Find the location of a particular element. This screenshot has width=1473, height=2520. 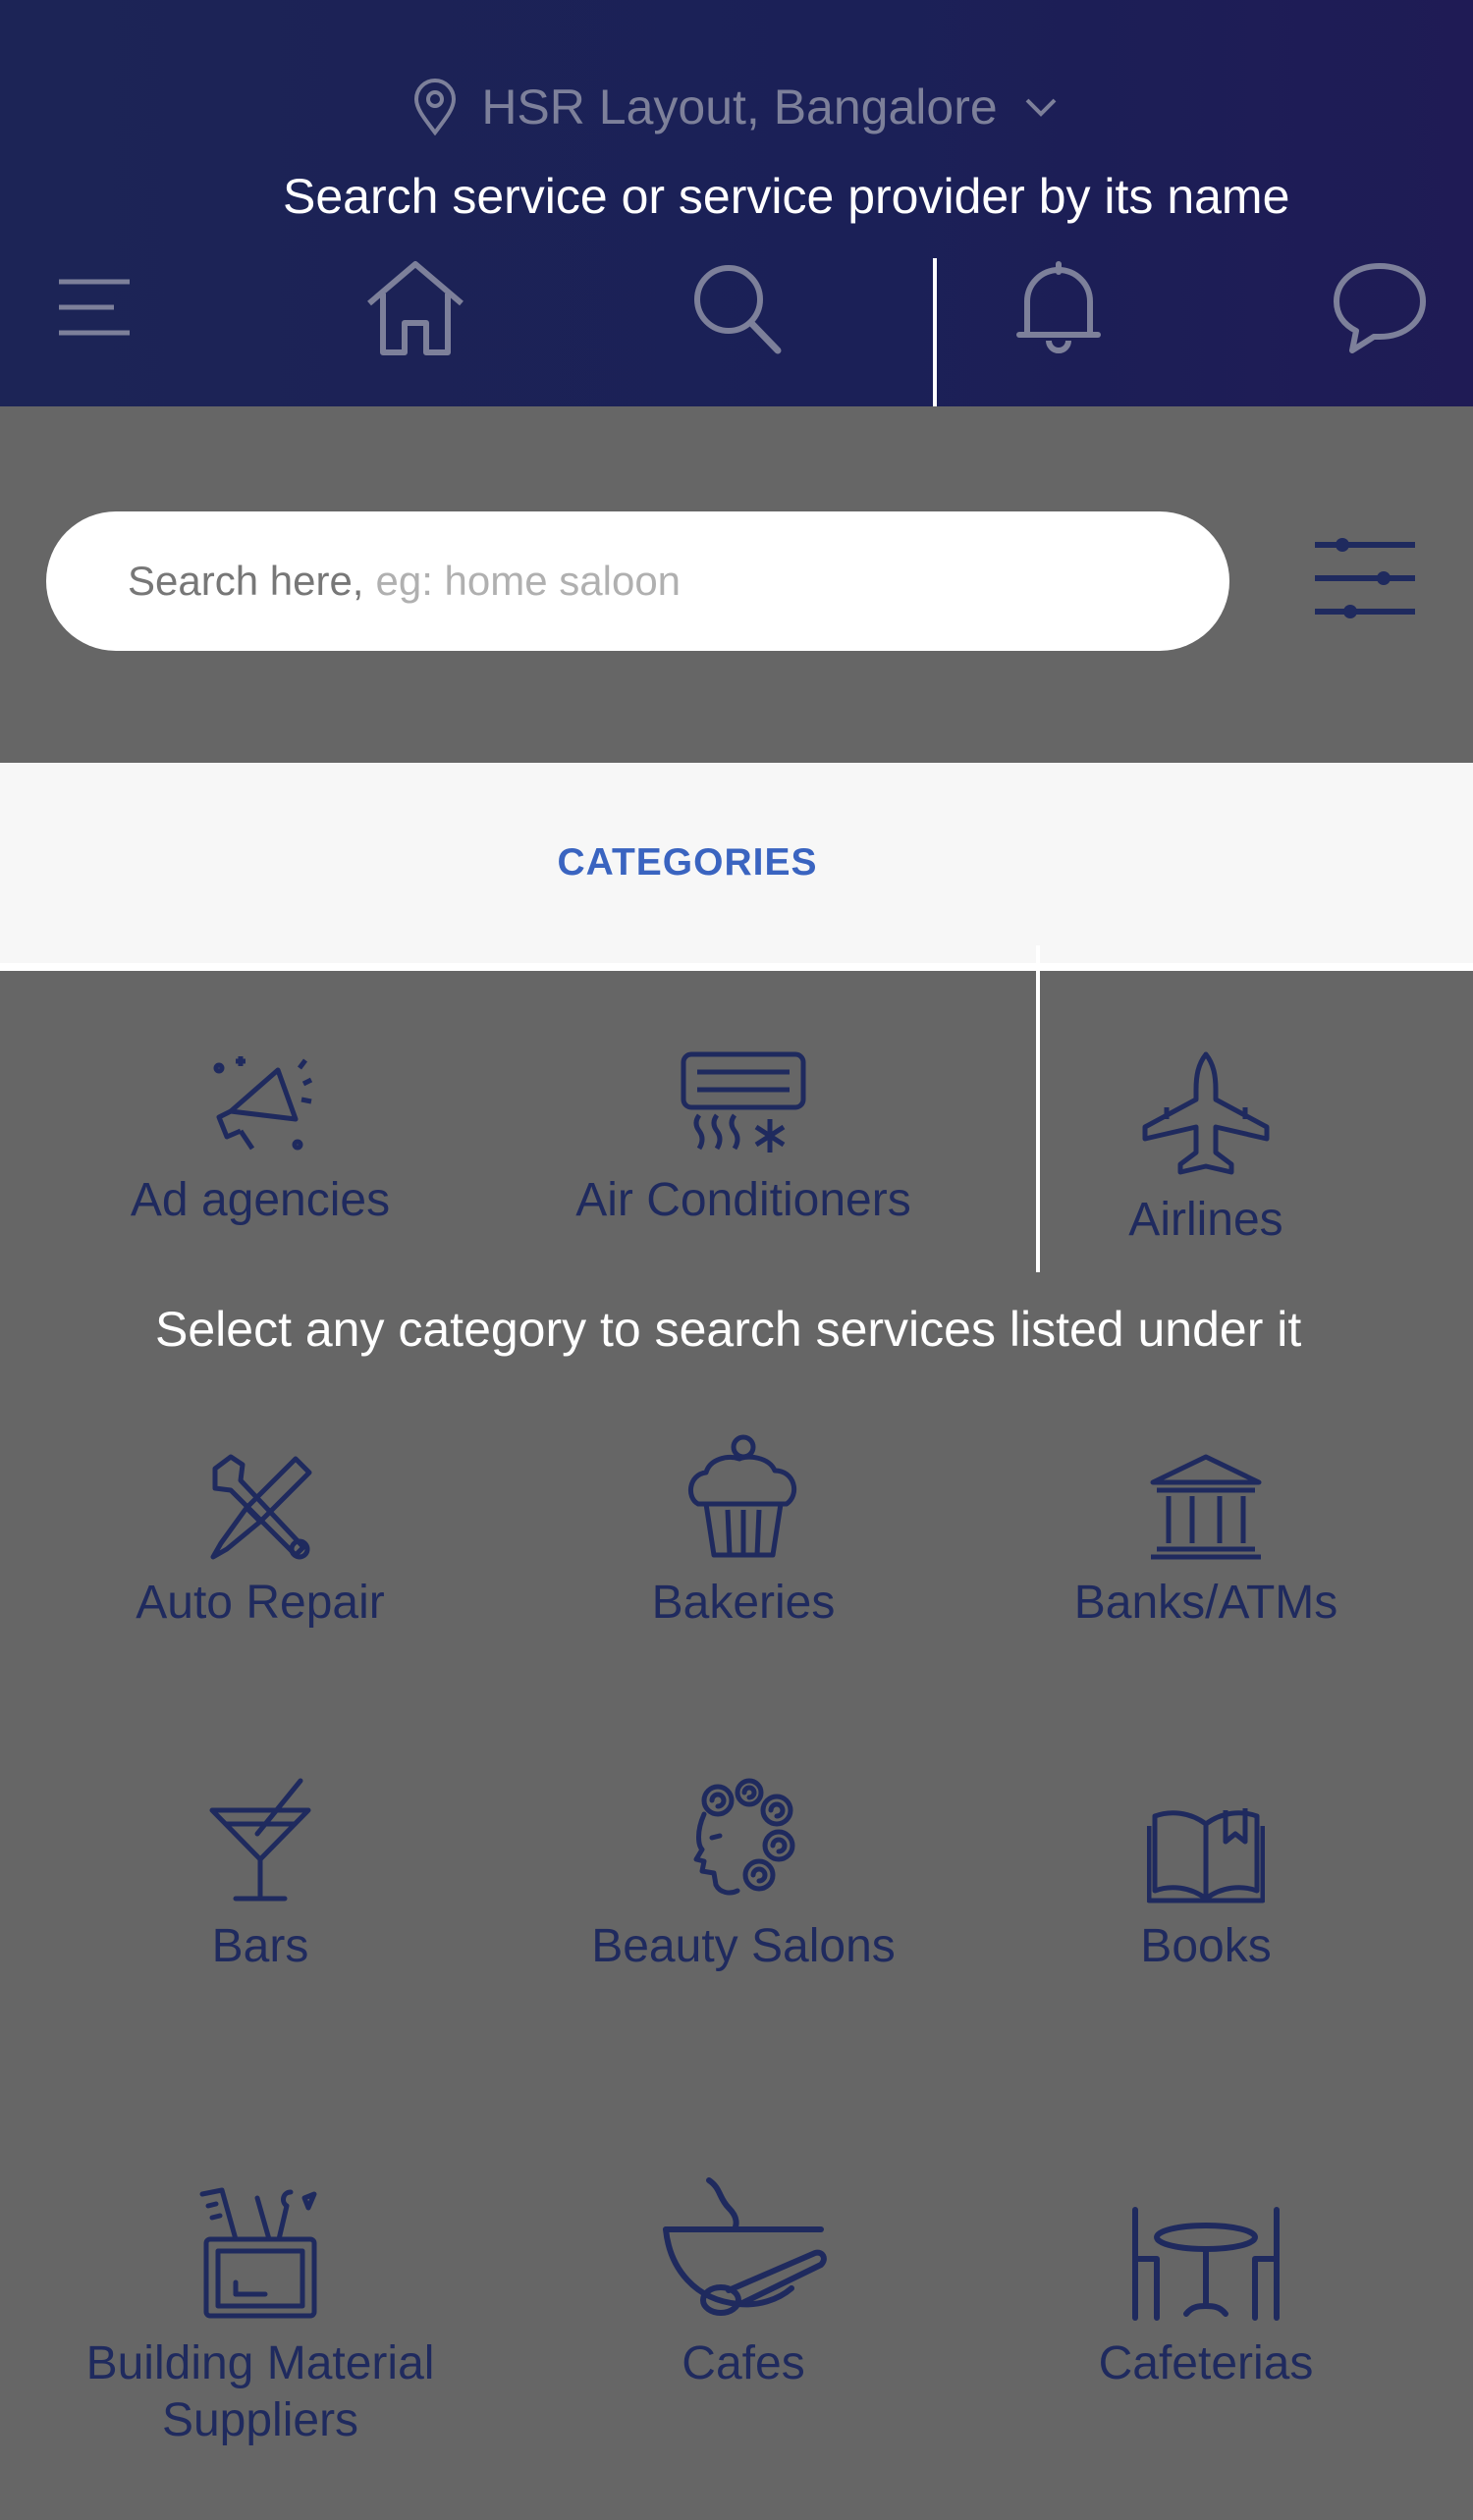

wrench-screwdriver-icon is located at coordinates (260, 1507).